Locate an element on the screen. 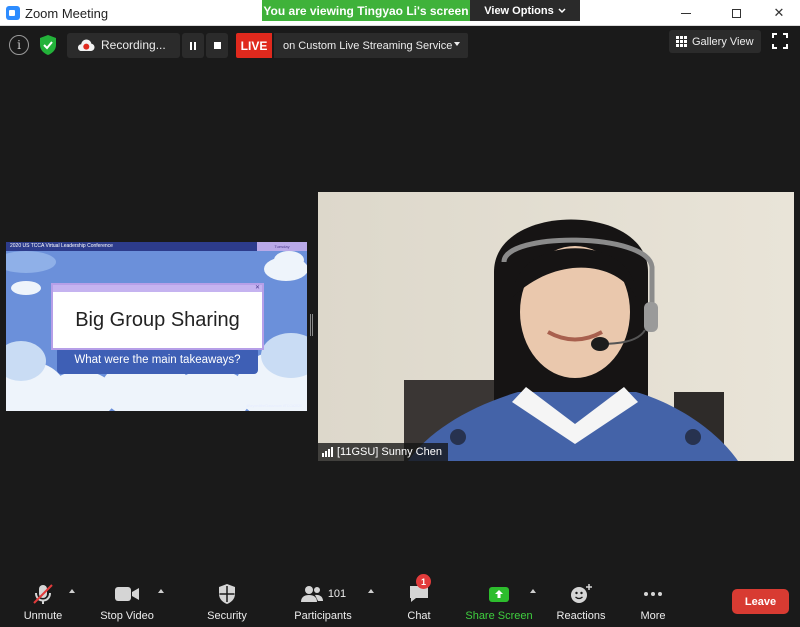 The height and width of the screenshot is (627, 800). unmute-label: Unmute is located at coordinates (43, 616).